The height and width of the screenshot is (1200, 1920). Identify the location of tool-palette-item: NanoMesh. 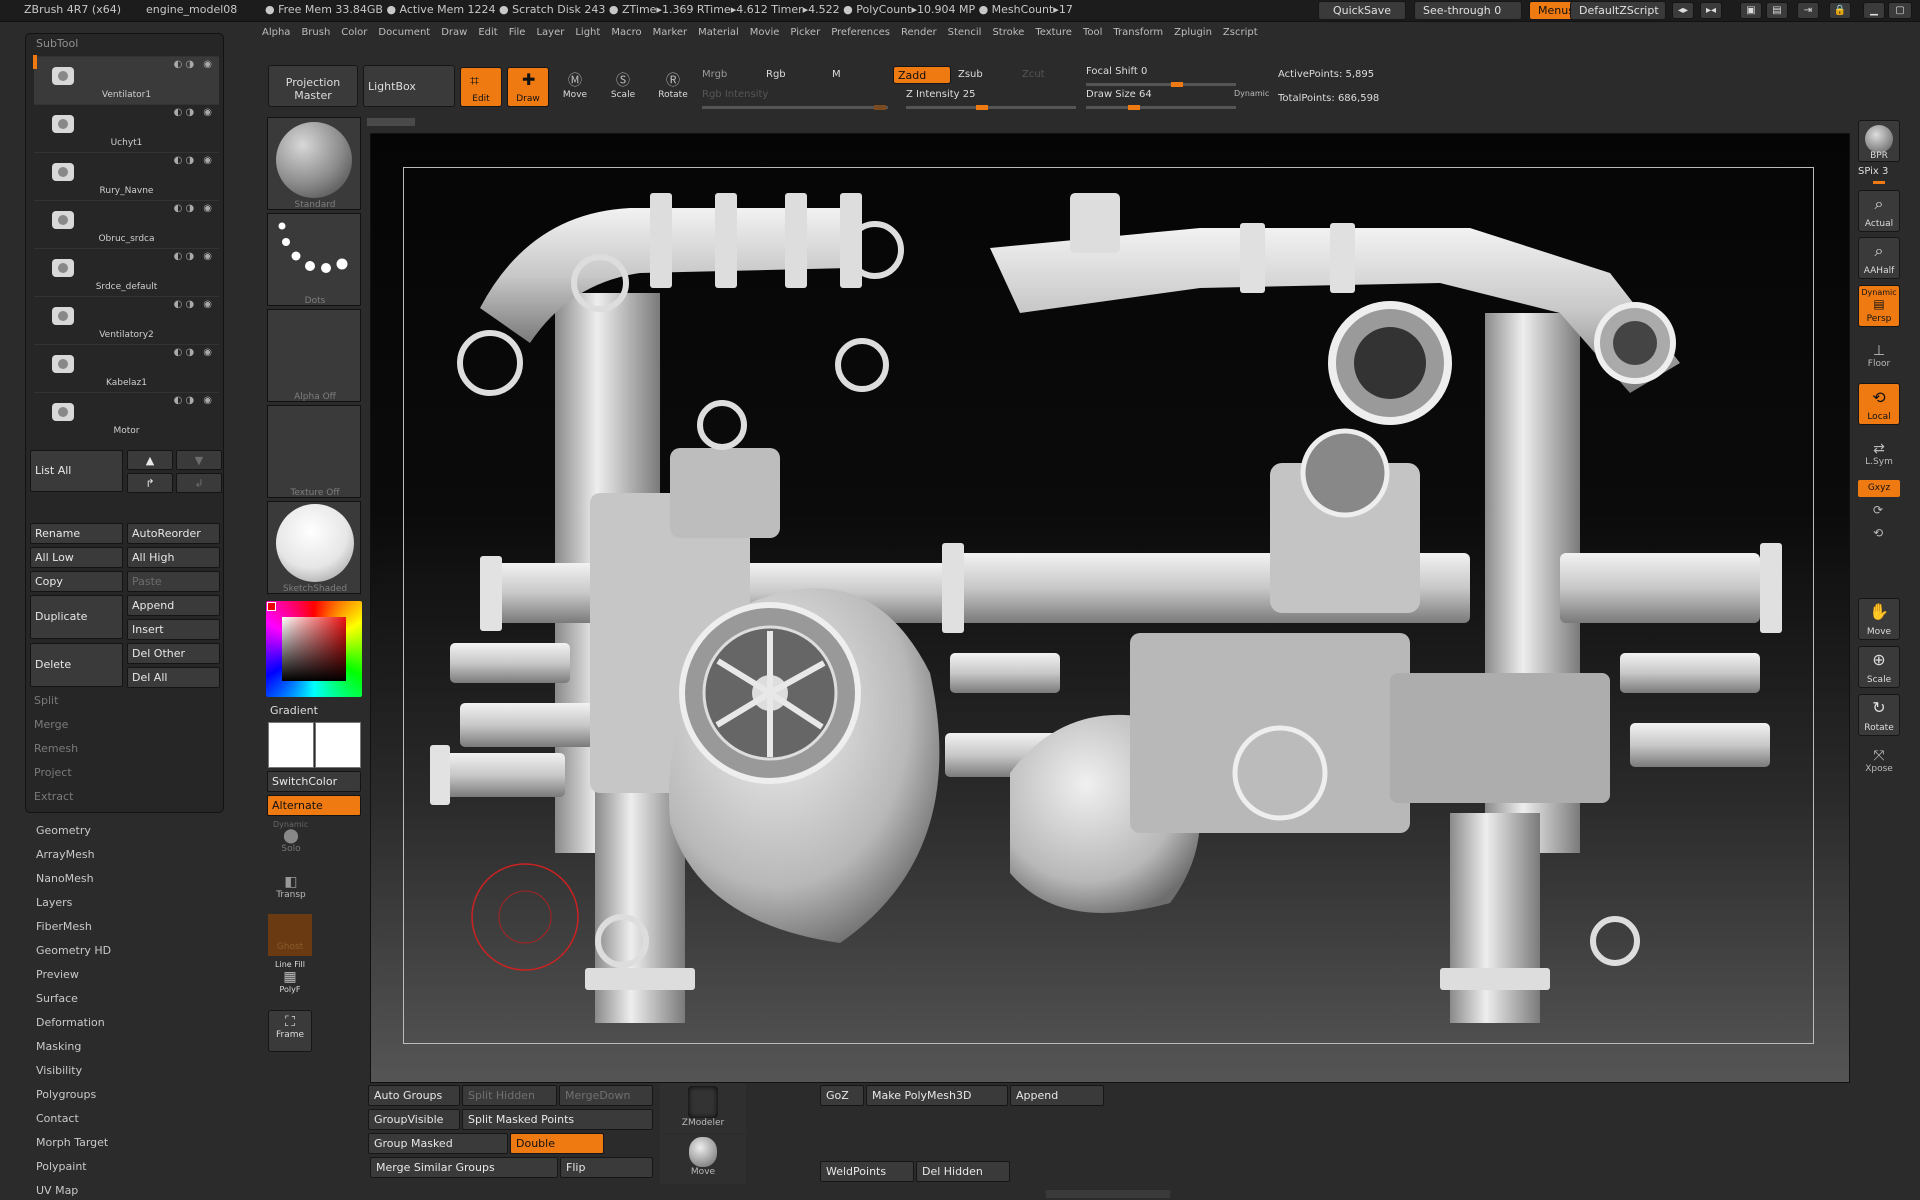
(65, 878).